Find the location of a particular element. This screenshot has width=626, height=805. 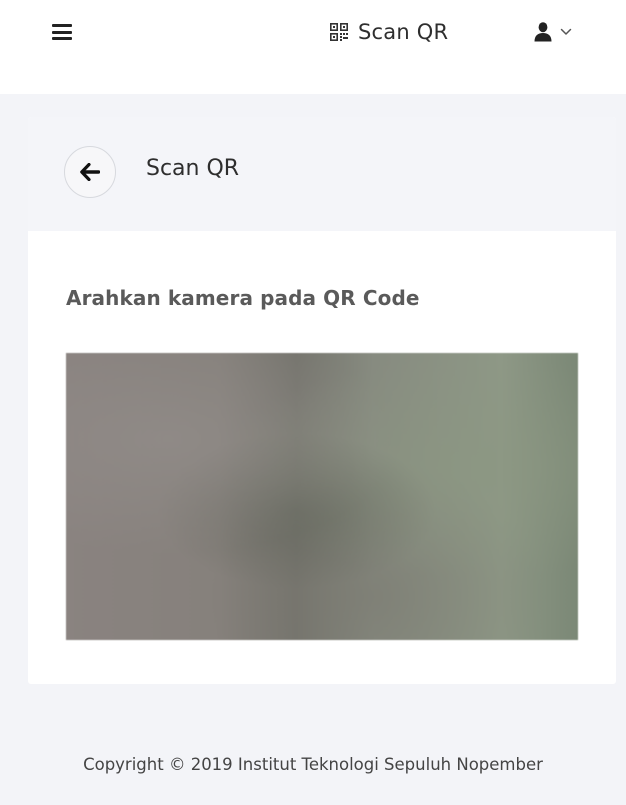

arrow-left-icon is located at coordinates (90, 172).